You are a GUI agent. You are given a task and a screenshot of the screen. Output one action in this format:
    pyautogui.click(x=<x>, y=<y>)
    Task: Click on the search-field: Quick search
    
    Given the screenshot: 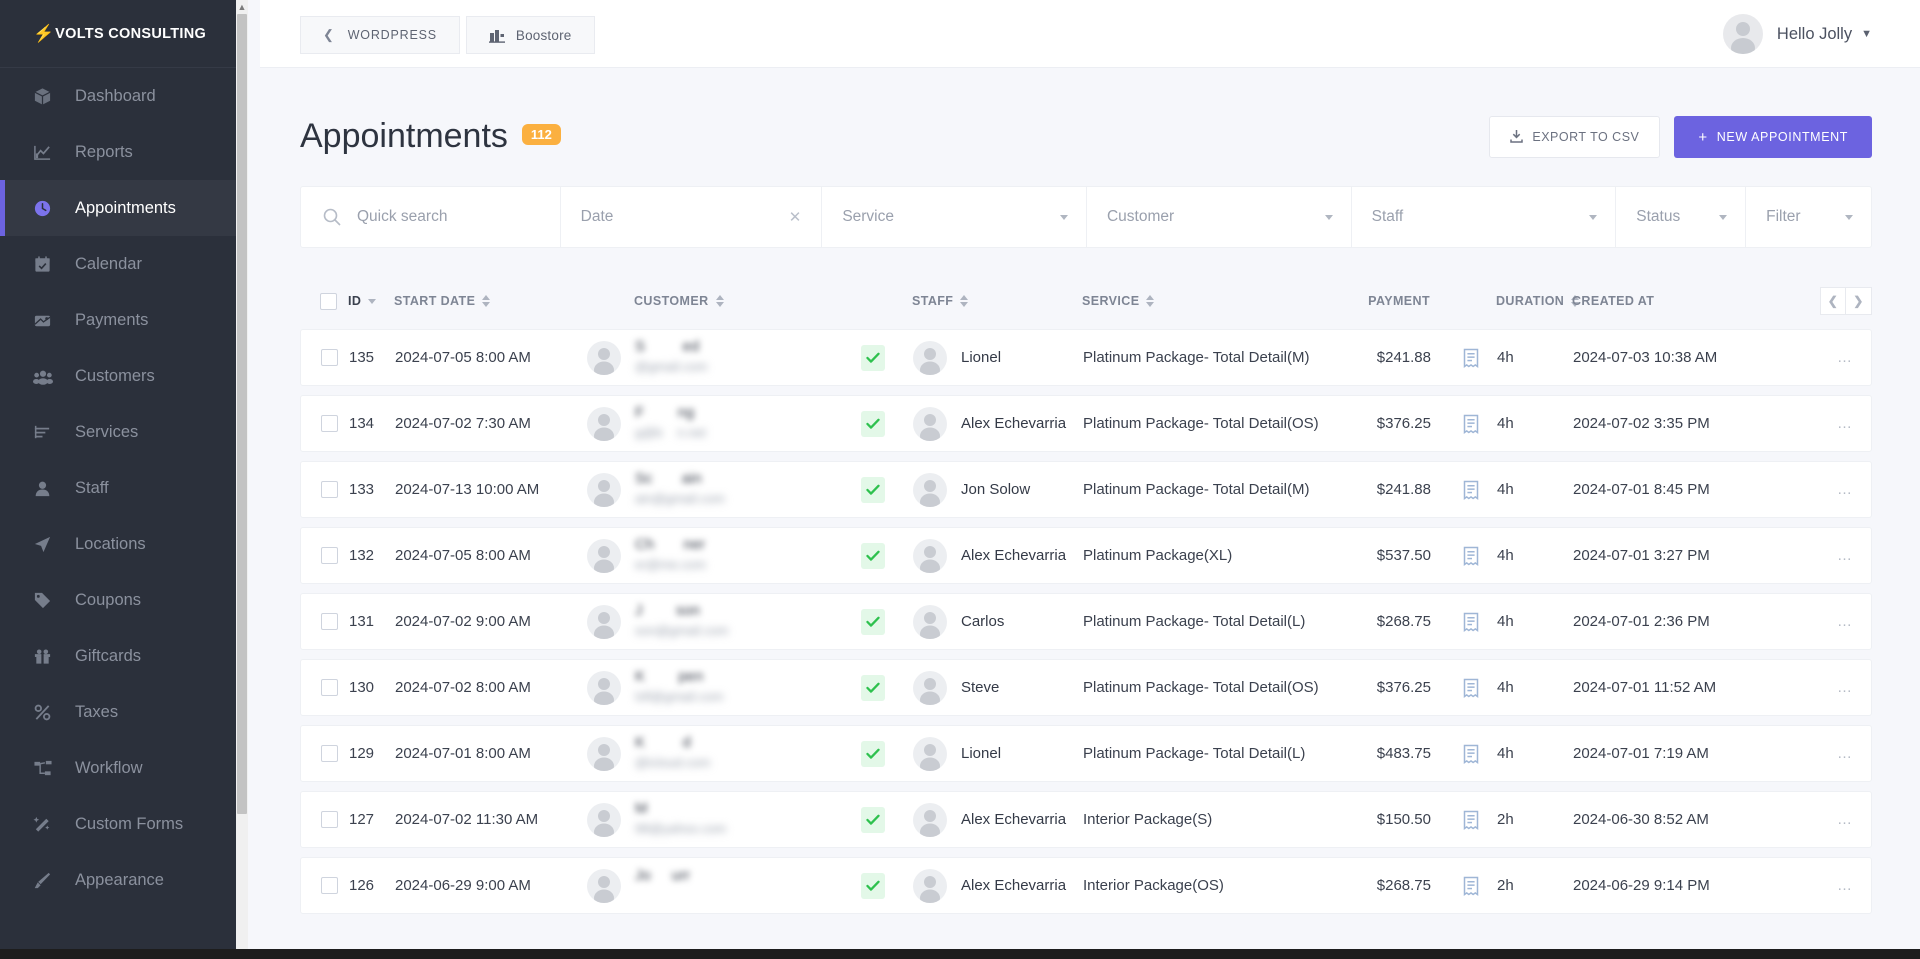 What is the action you would take?
    pyautogui.click(x=431, y=217)
    